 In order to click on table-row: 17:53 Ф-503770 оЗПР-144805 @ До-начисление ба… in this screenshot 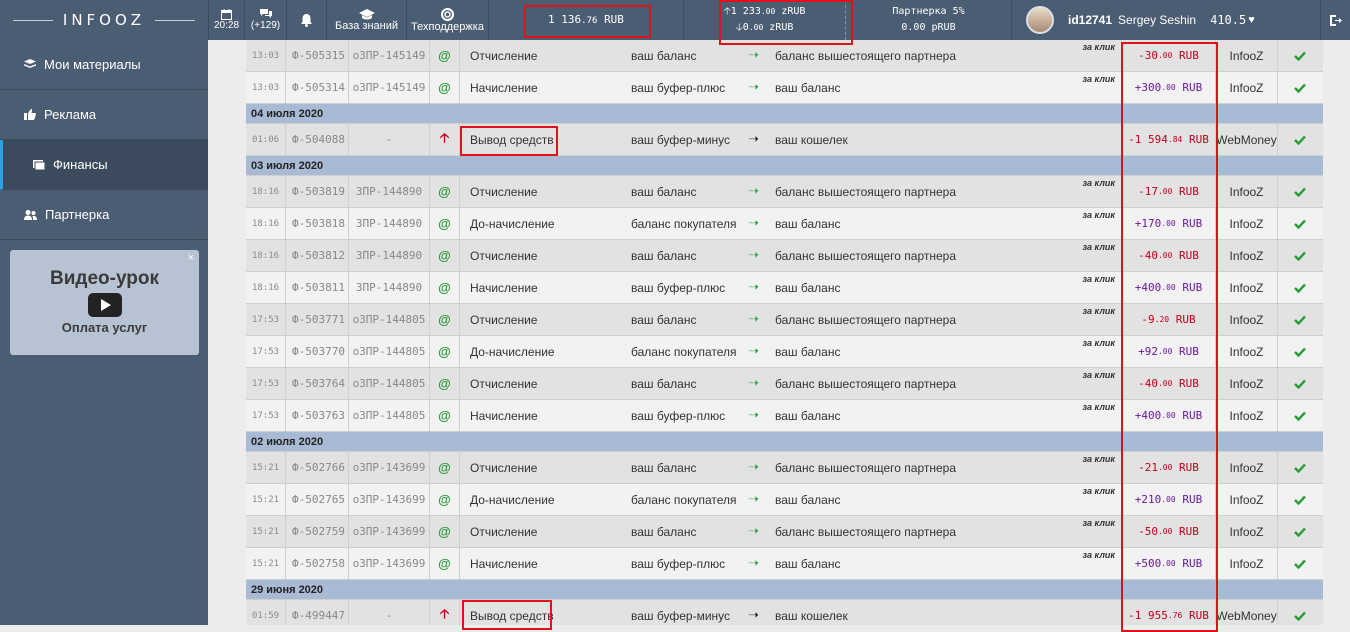, I will do `click(784, 352)`.